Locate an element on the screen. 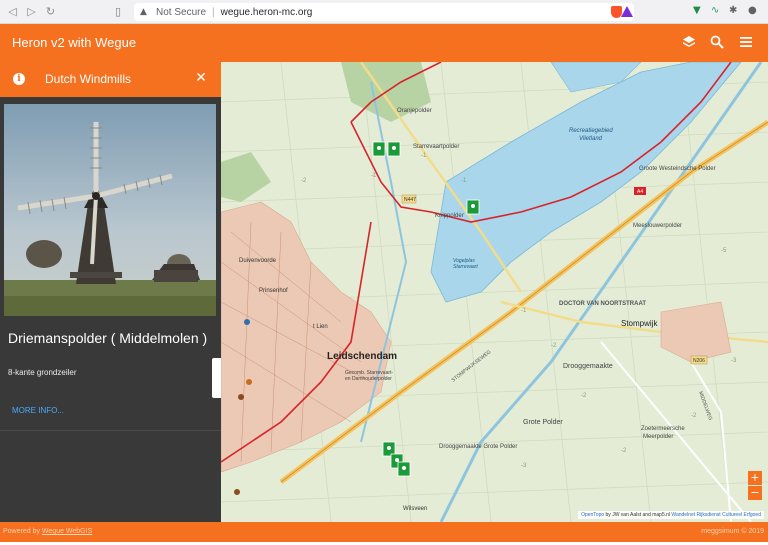 The height and width of the screenshot is (545, 768). layers-icon is located at coordinates (689, 42).